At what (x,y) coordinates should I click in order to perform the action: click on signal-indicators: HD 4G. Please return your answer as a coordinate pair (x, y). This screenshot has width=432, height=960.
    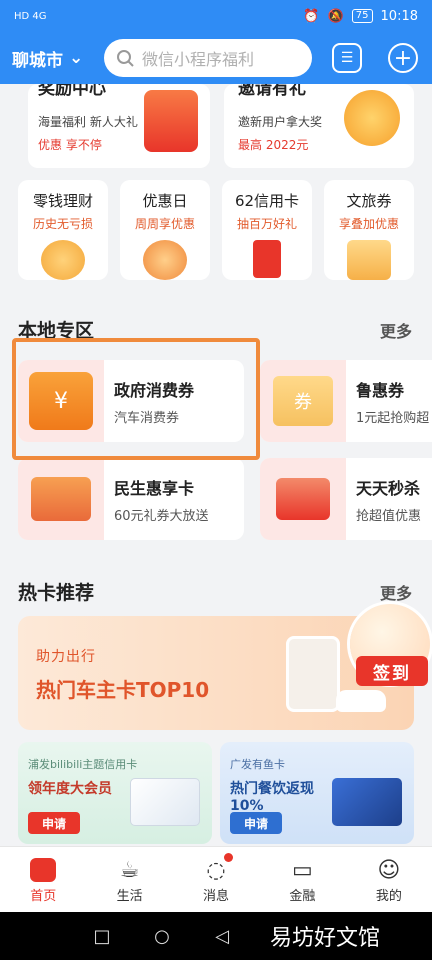
    Looking at the image, I should click on (30, 16).